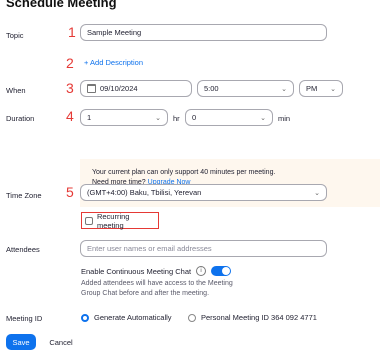 This screenshot has height=351, width=380. Describe the element at coordinates (203, 32) in the screenshot. I see `topic-input: Sample Meeting` at that location.